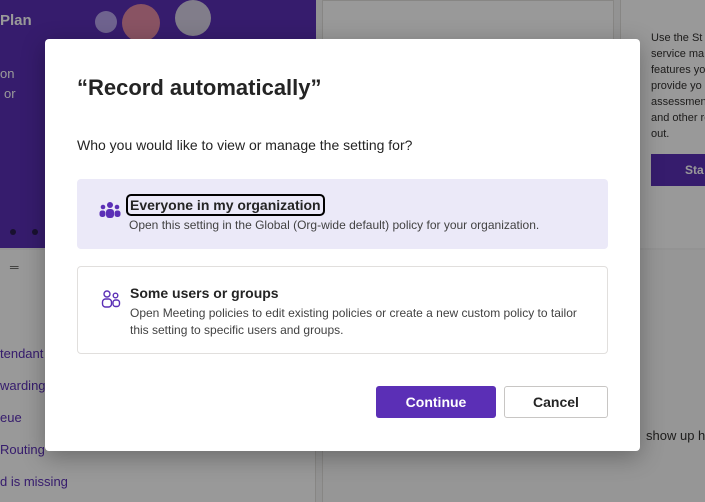  I want to click on option-some-users-title: Some users or groups, so click(204, 293).